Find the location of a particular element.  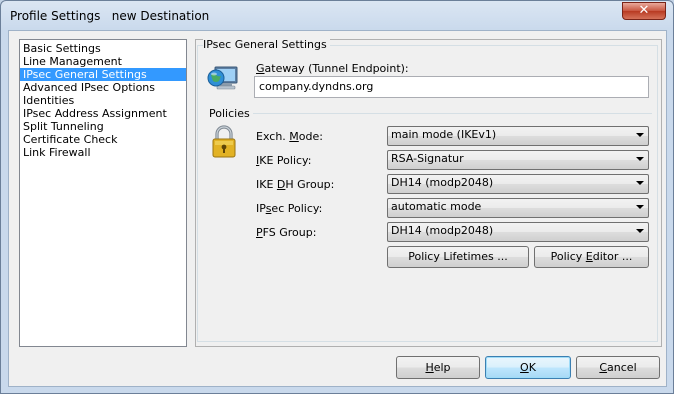

exch-mode-select: main mode (IKEv1) is located at coordinates (518, 136).